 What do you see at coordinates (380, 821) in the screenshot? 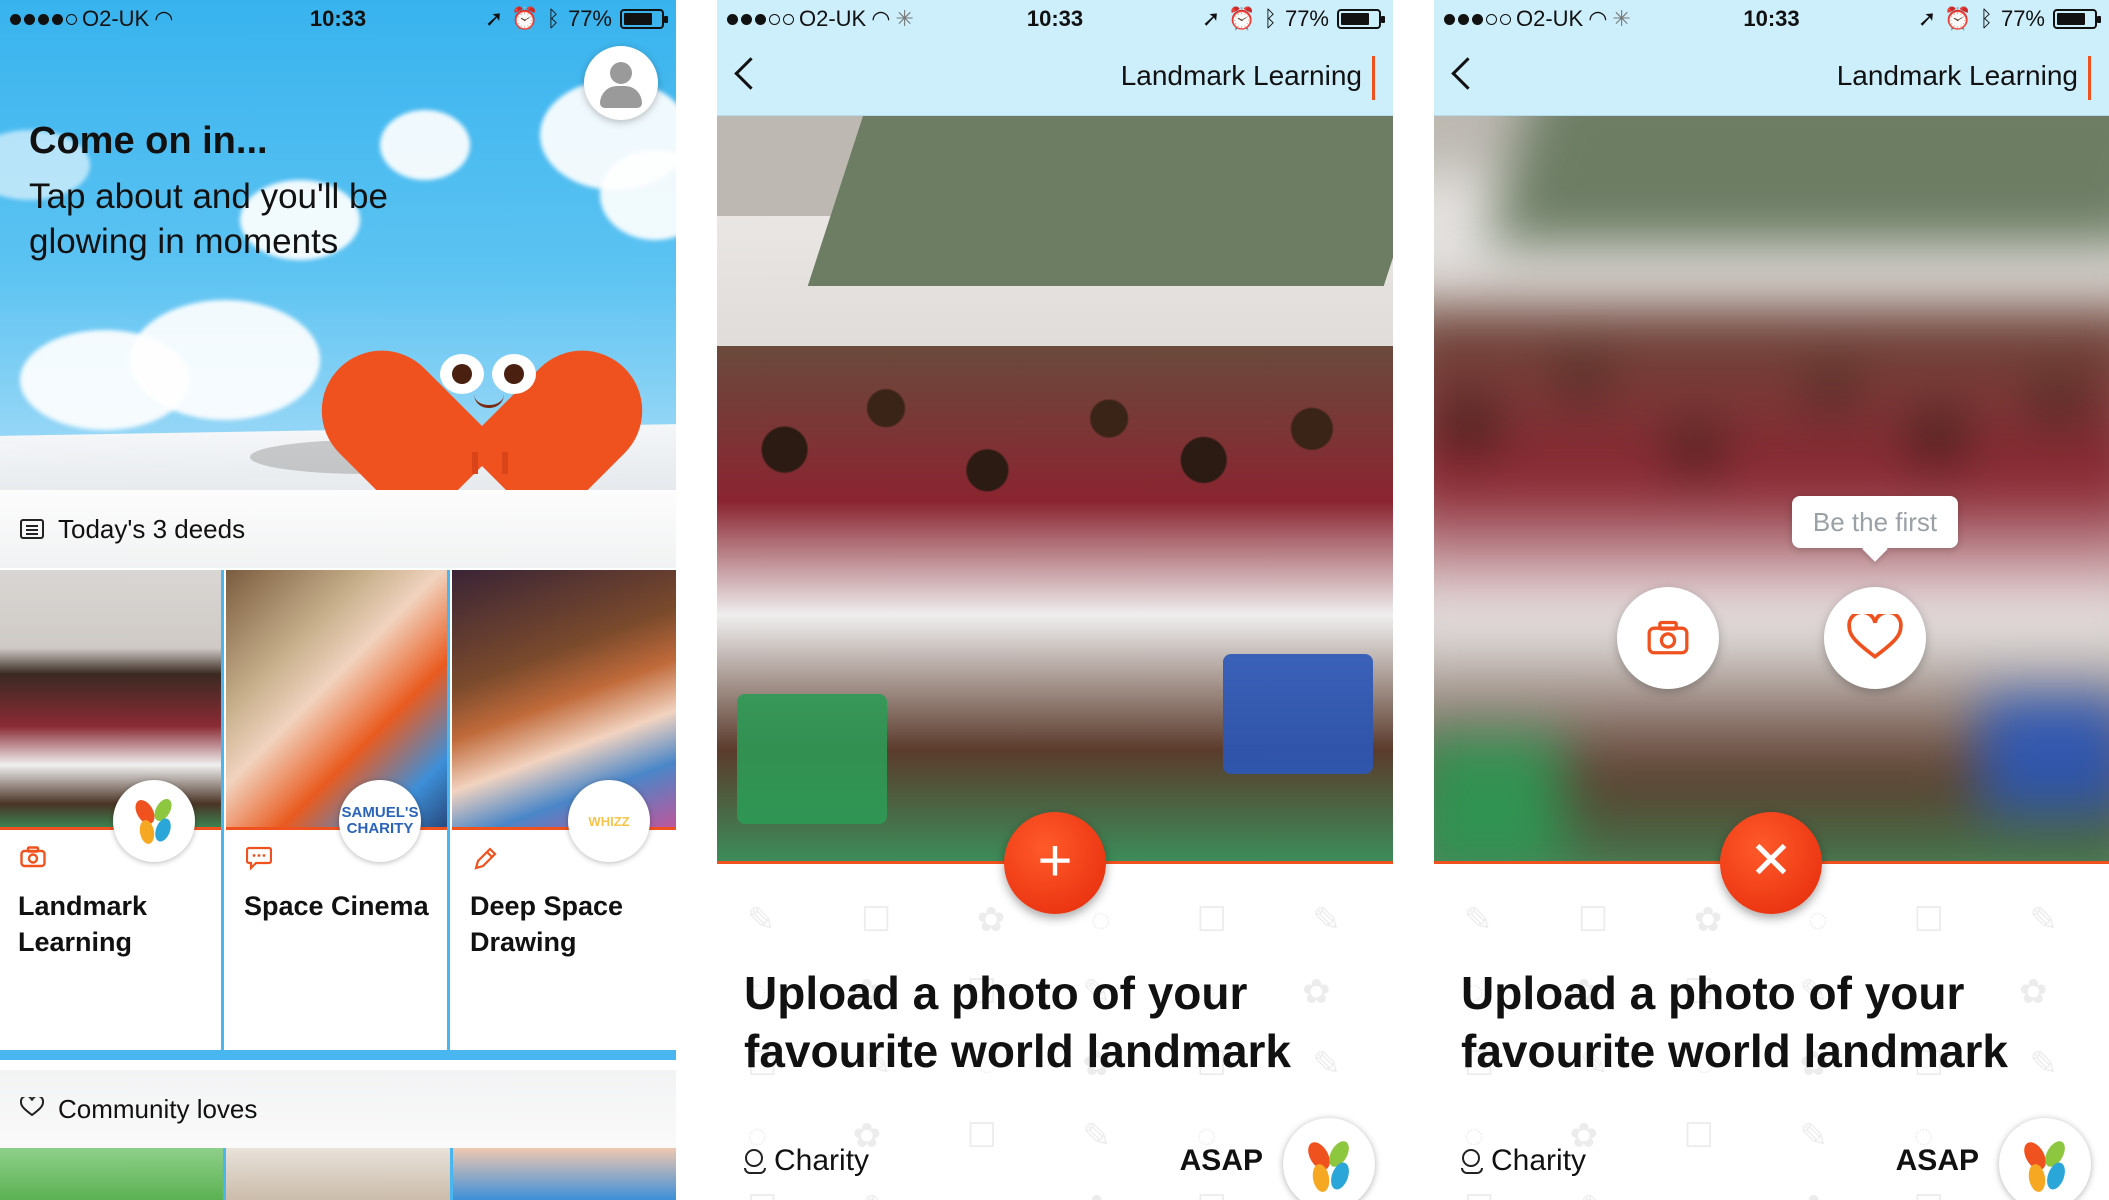
I see `org-logo-badge: SAMUEL'S CHARITY` at bounding box center [380, 821].